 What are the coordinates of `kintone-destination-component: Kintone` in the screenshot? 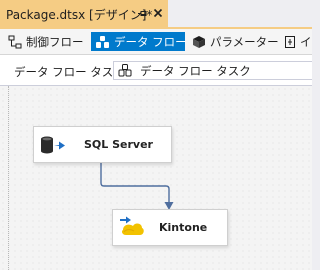 It's located at (170, 227).